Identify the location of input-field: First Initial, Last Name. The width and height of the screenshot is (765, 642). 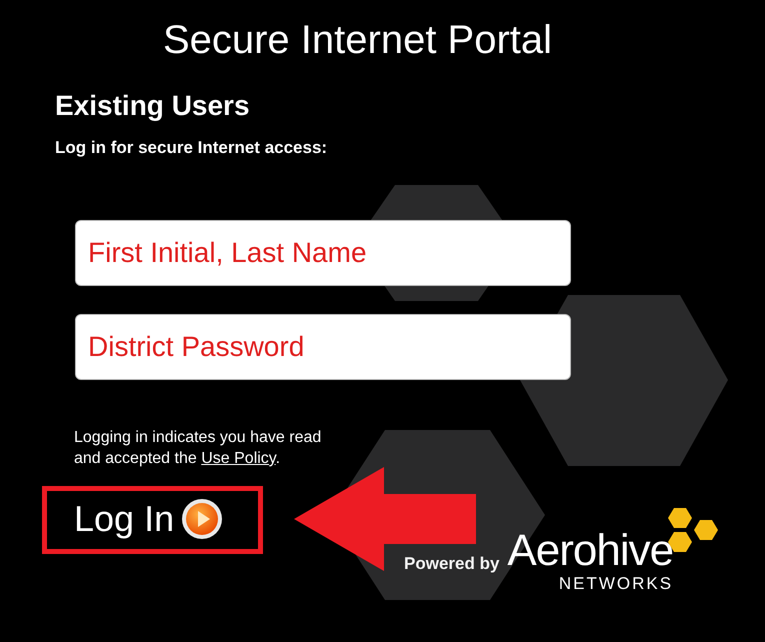
(323, 253).